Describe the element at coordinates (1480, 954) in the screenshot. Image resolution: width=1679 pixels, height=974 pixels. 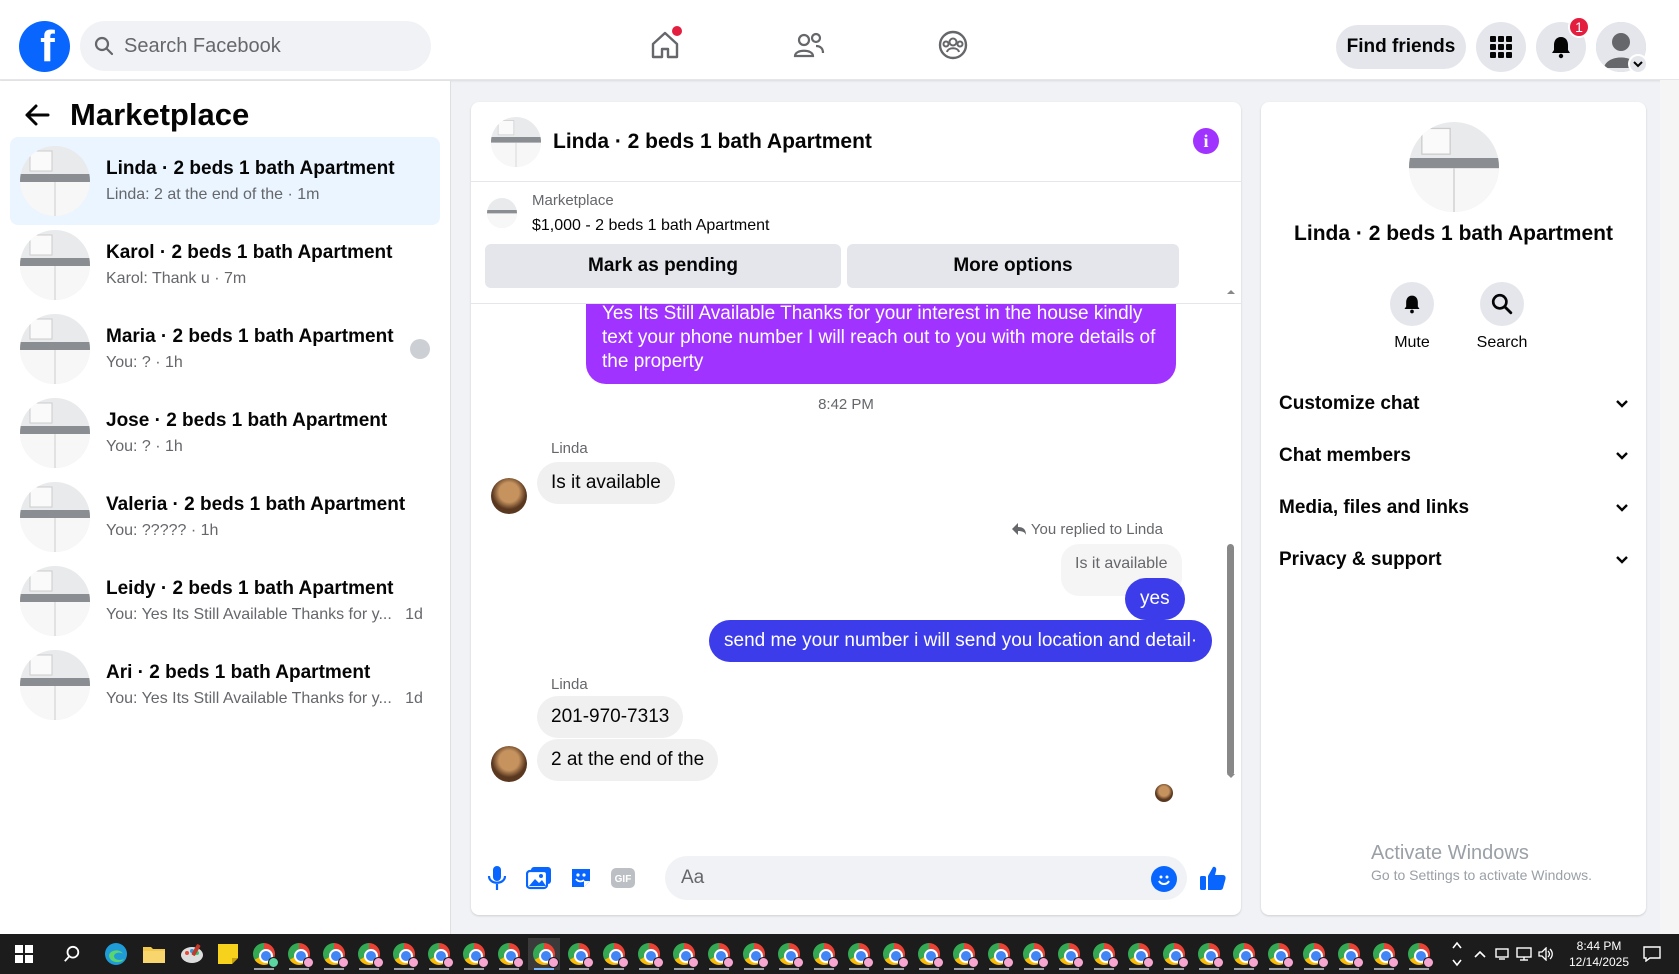
I see `show-hidden-icons-button` at that location.